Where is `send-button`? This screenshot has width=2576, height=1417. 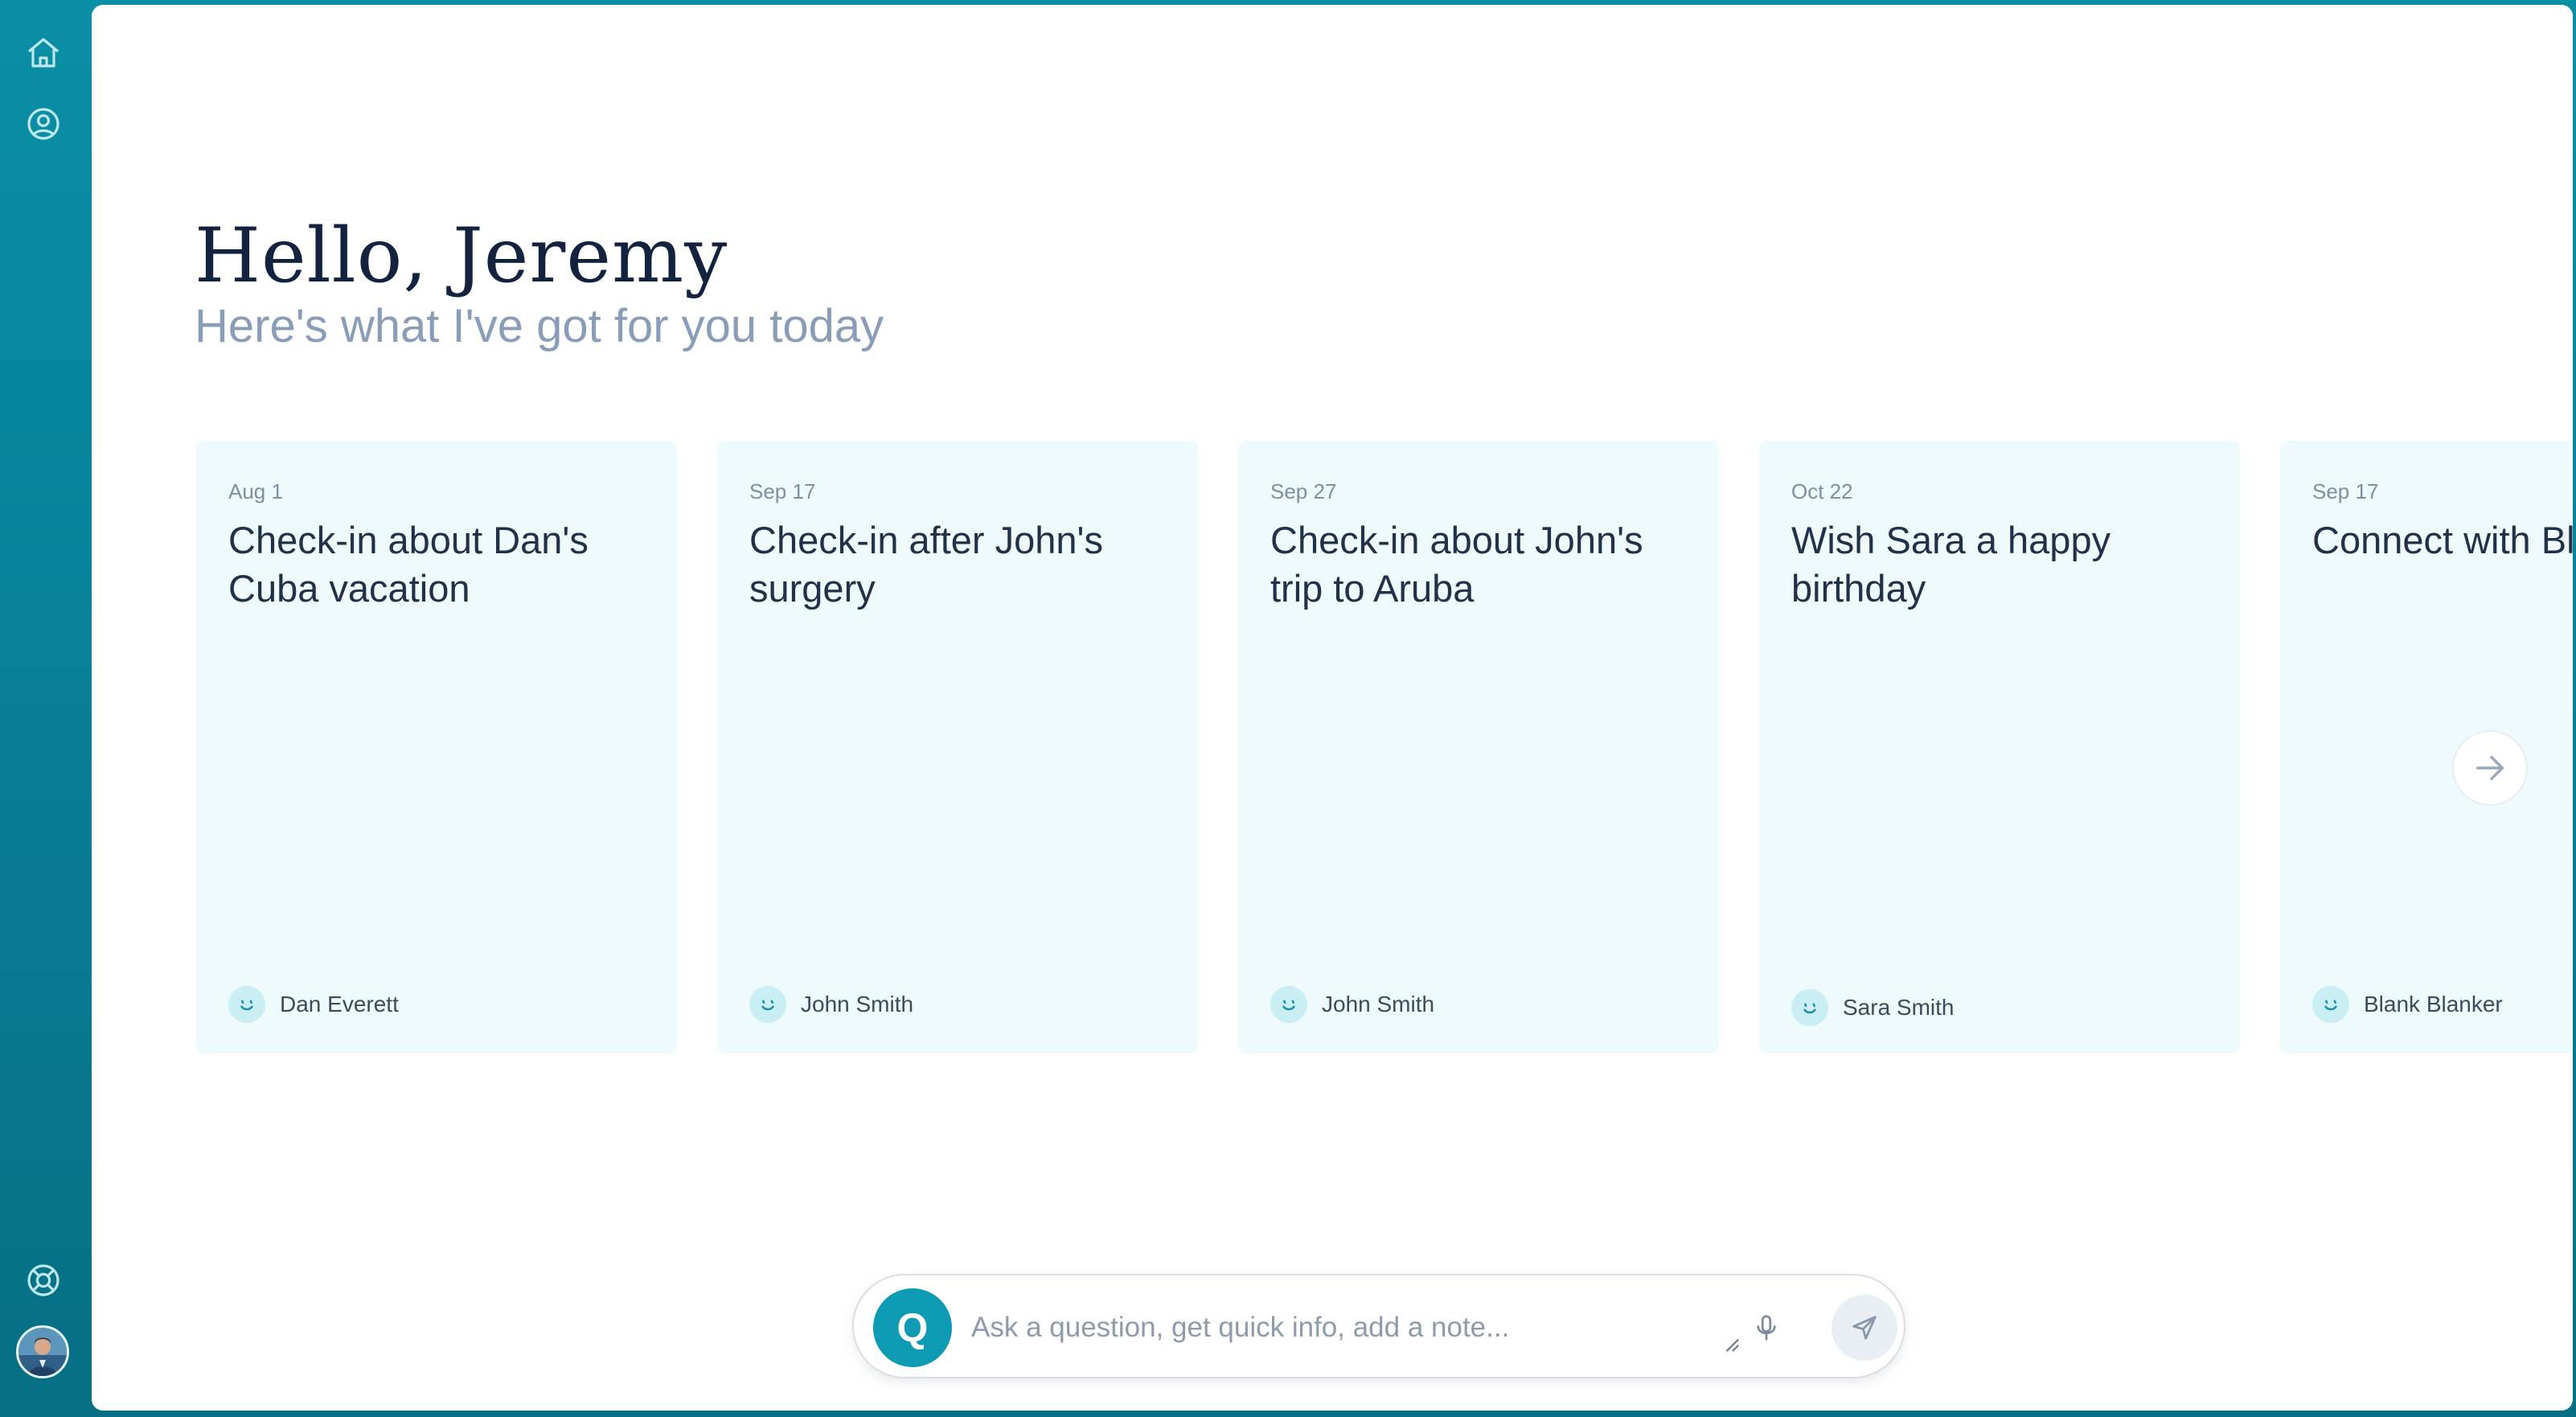
send-button is located at coordinates (1865, 1328).